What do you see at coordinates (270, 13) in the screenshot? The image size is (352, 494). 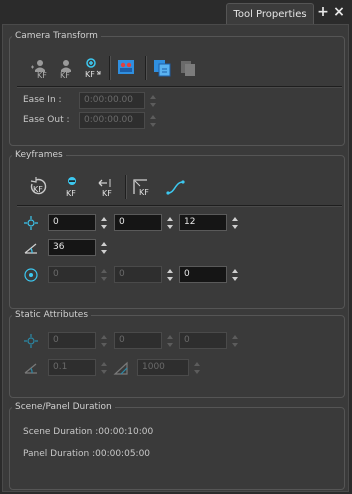 I see `tab-tool-properties: Tool Properties` at bounding box center [270, 13].